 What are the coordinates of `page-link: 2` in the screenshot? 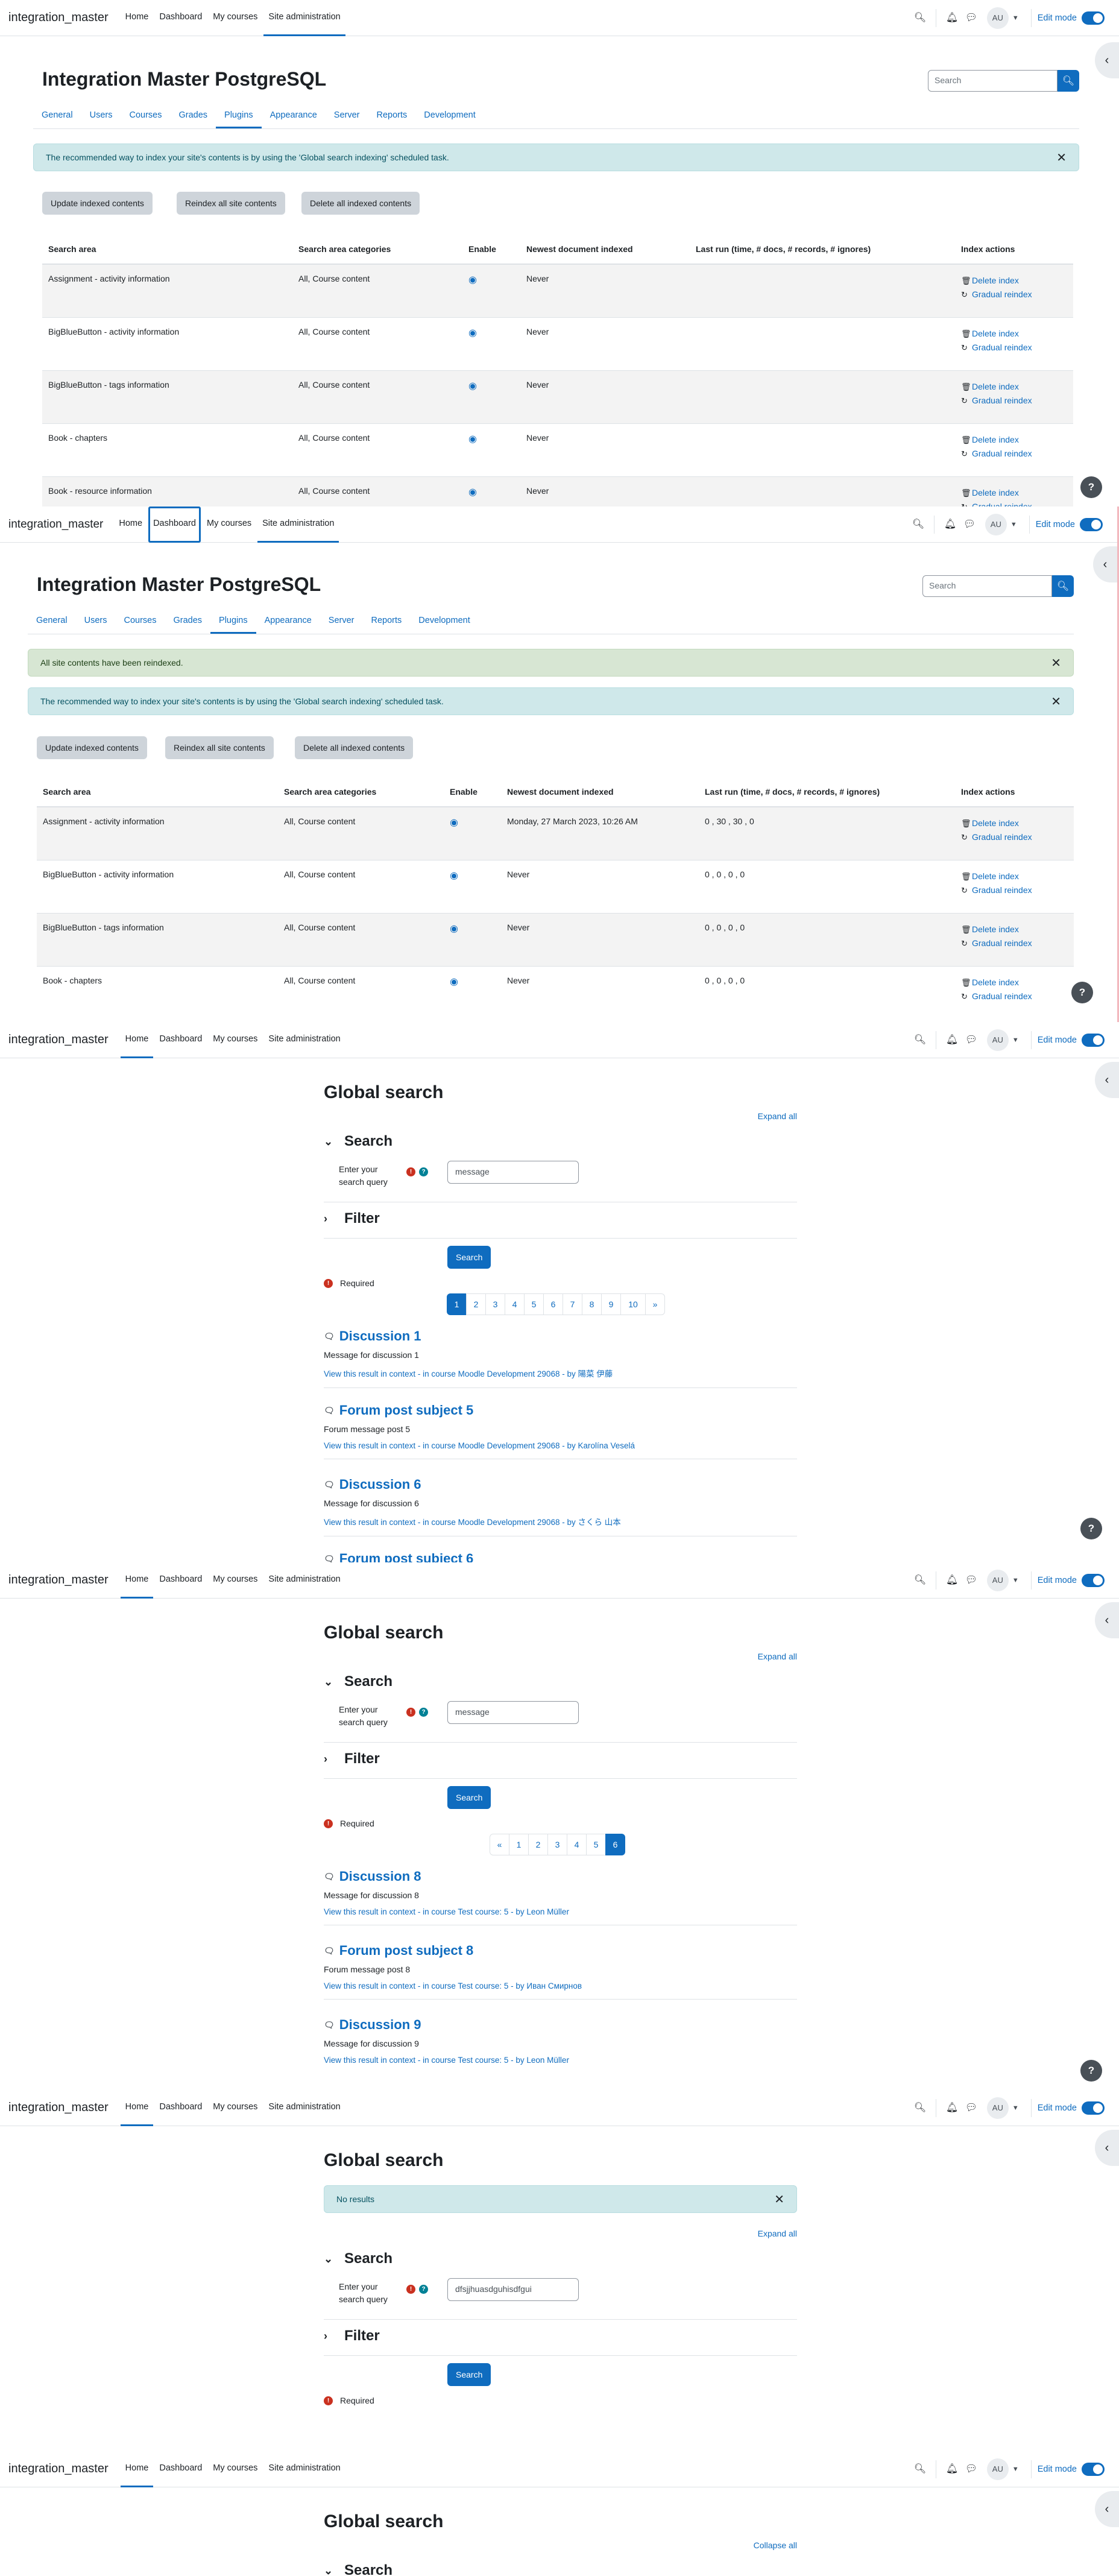 It's located at (476, 1304).